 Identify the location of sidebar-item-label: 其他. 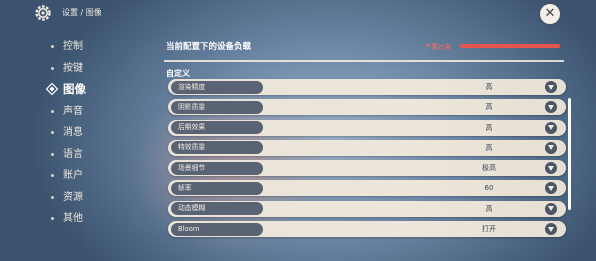
(73, 218).